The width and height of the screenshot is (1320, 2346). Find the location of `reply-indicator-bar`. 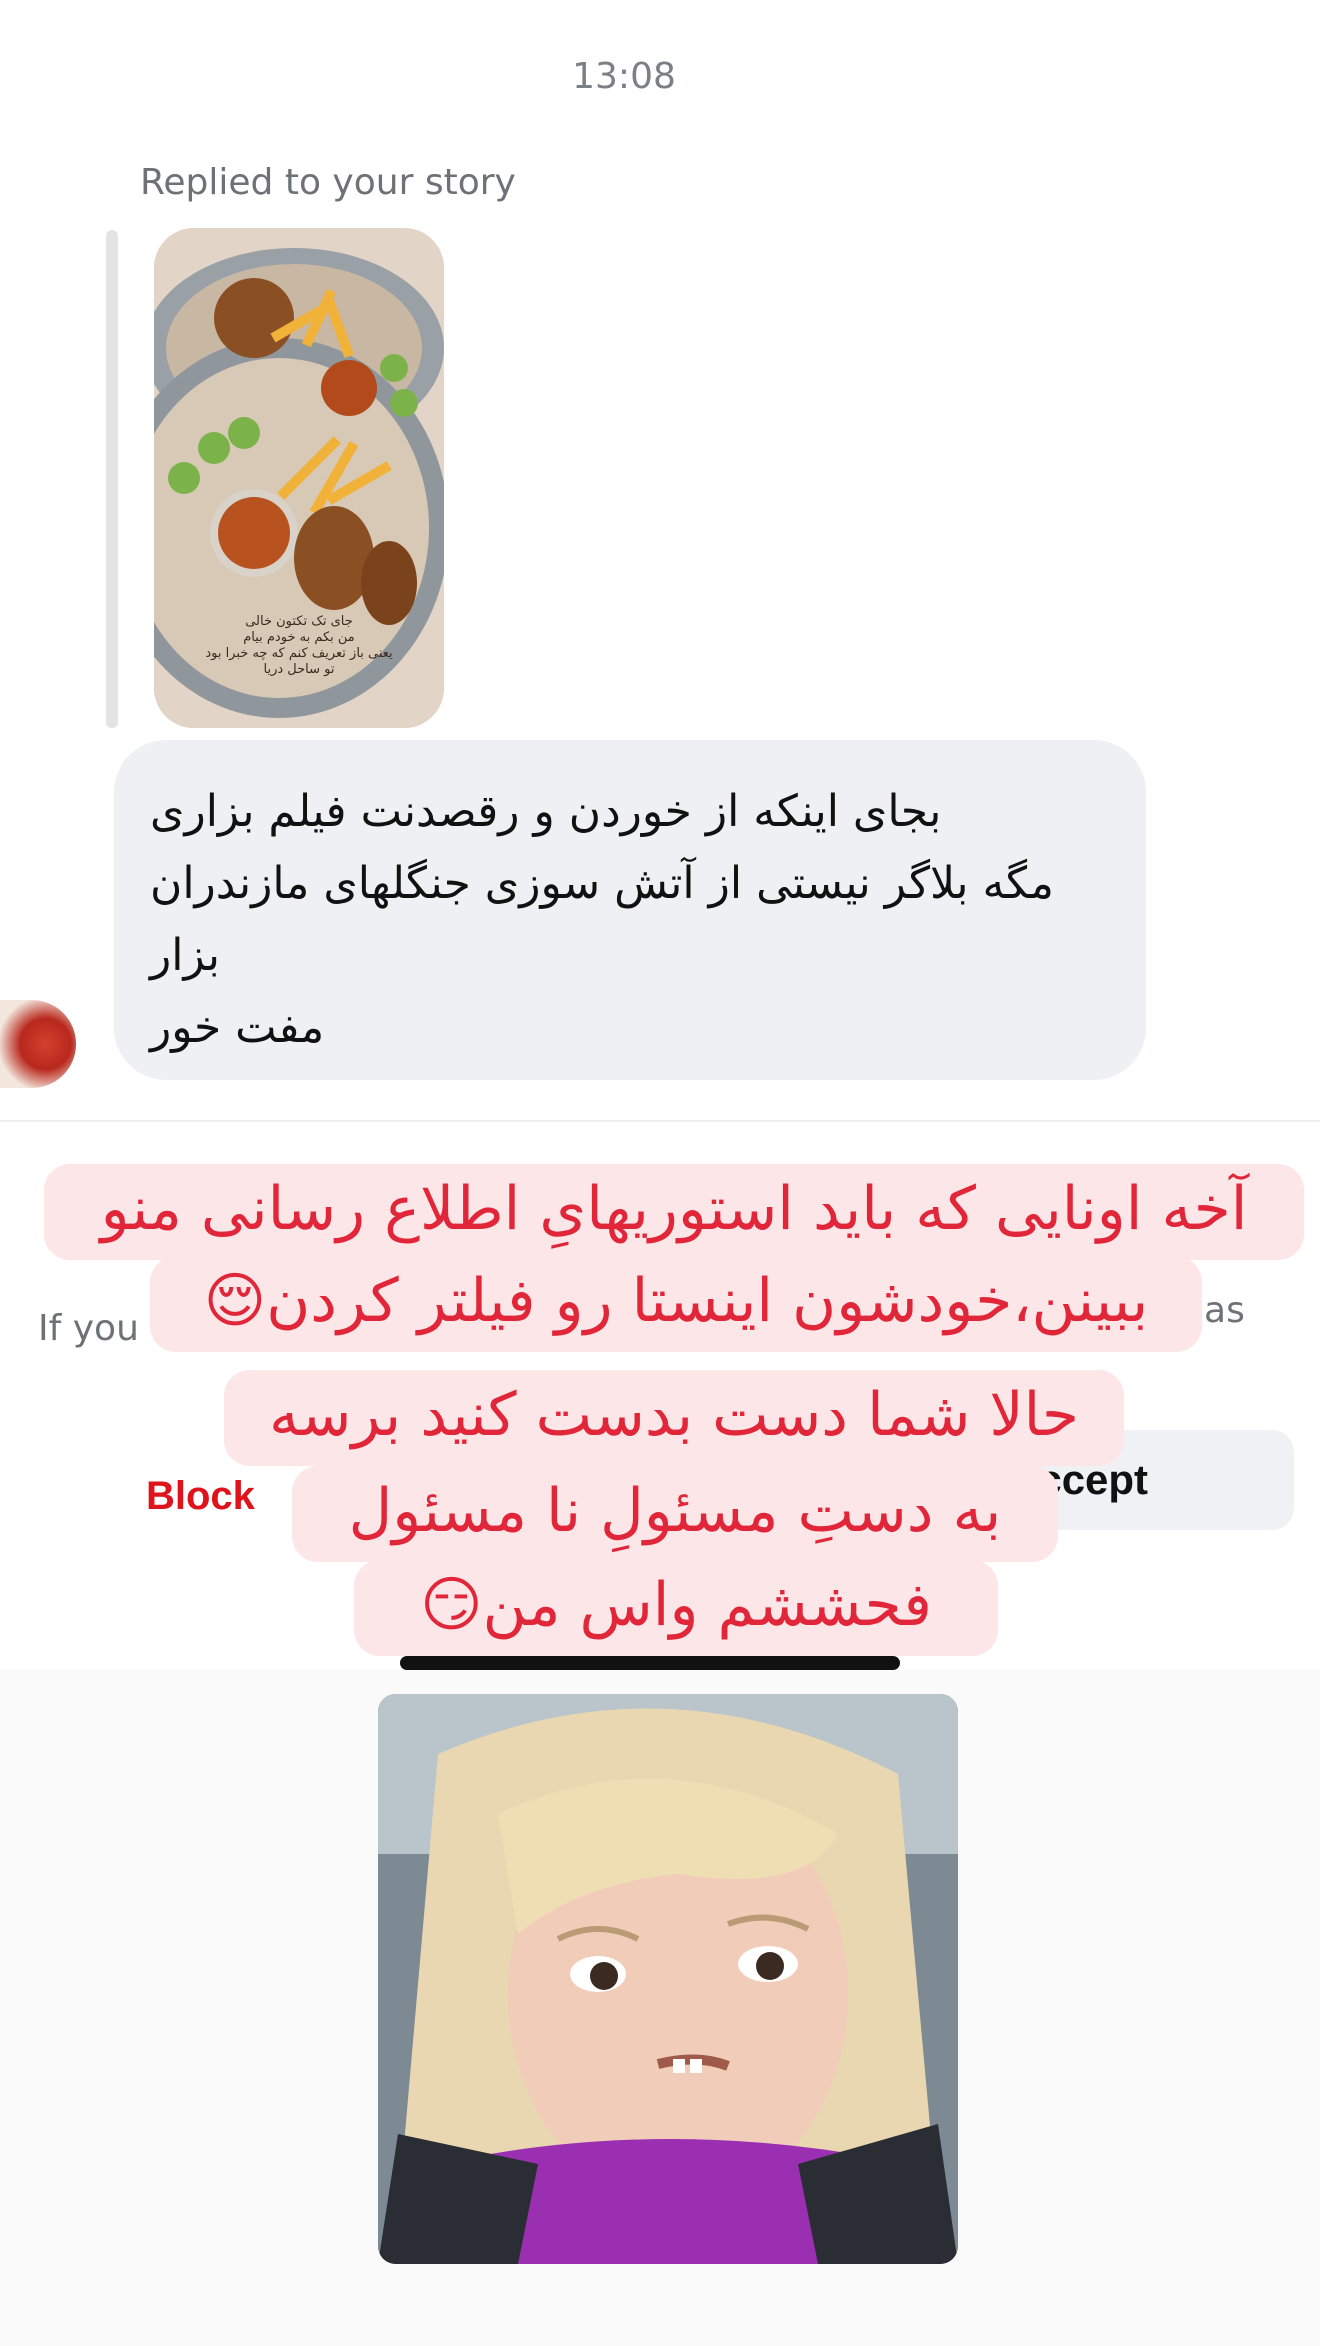

reply-indicator-bar is located at coordinates (112, 479).